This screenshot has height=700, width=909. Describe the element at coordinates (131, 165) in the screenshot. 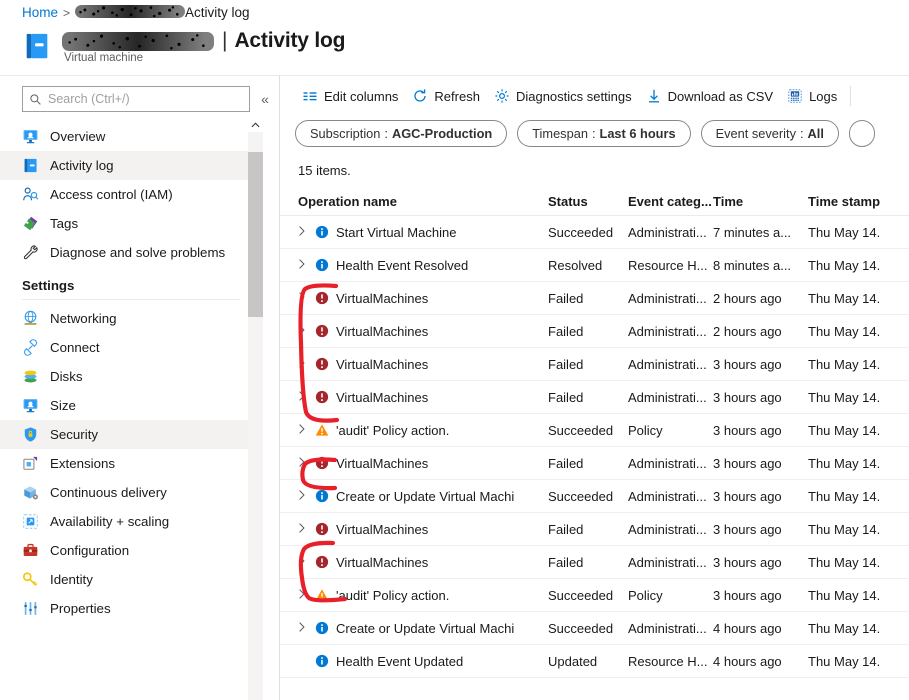

I see `sidebar-item-activity-log: Activity log` at that location.